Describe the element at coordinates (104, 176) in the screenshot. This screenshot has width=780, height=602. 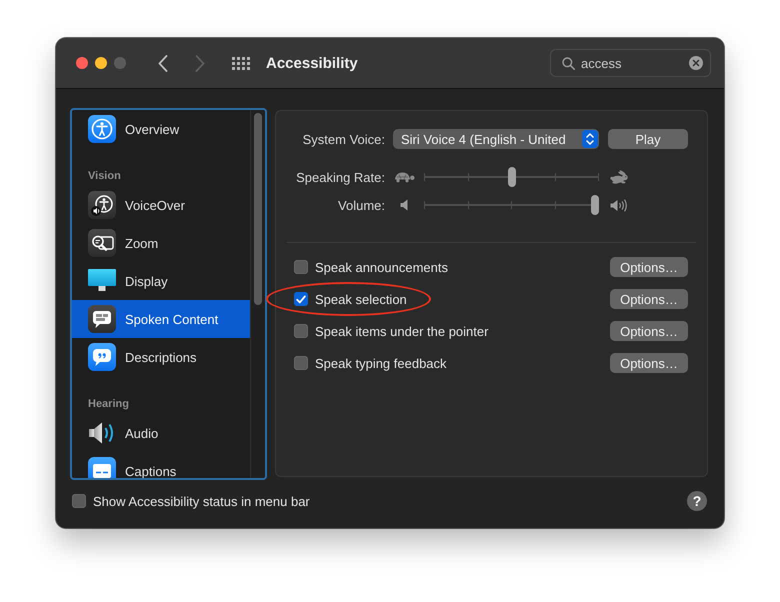
I see `sidebar-heading: Vision` at that location.